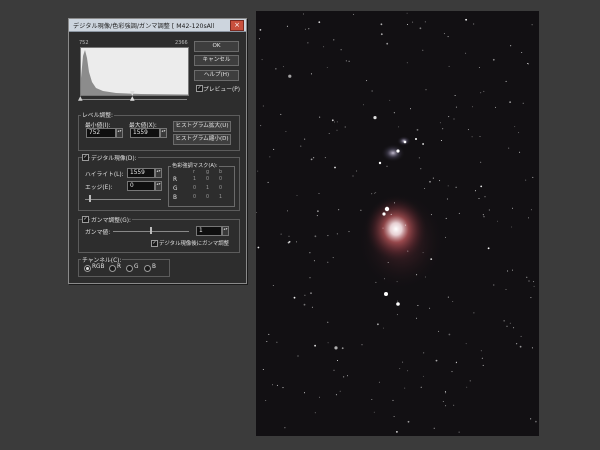 The width and height of the screenshot is (600, 450). I want to click on channel-radio-r, so click(112, 268).